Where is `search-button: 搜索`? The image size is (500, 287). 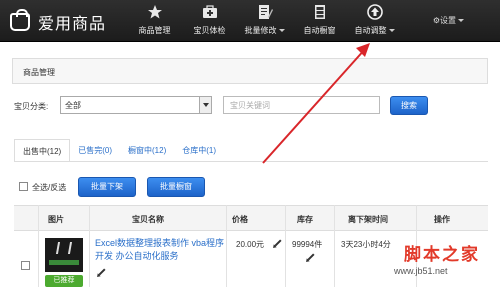 search-button: 搜索 is located at coordinates (409, 105).